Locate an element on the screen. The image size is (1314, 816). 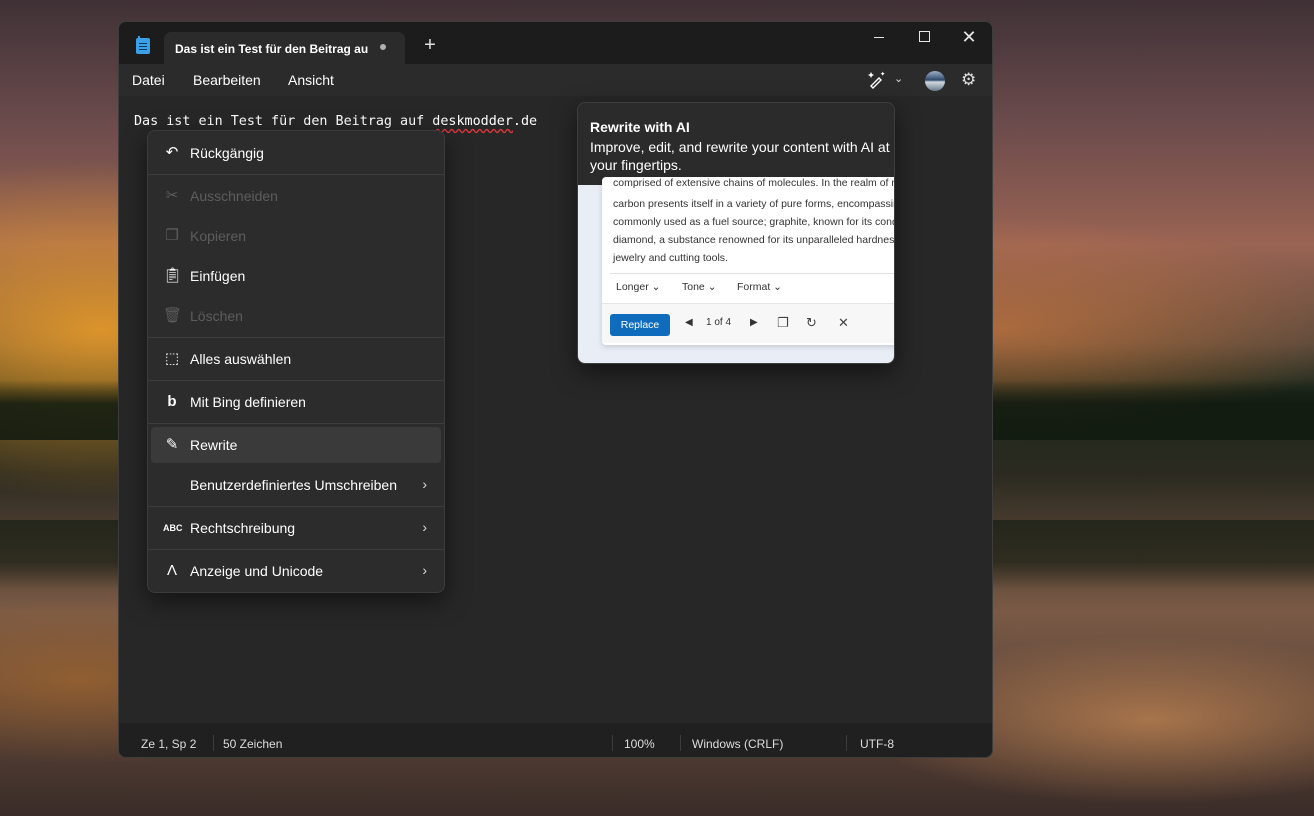
menu-bearbeiten: Bearbeiten is located at coordinates (227, 80).